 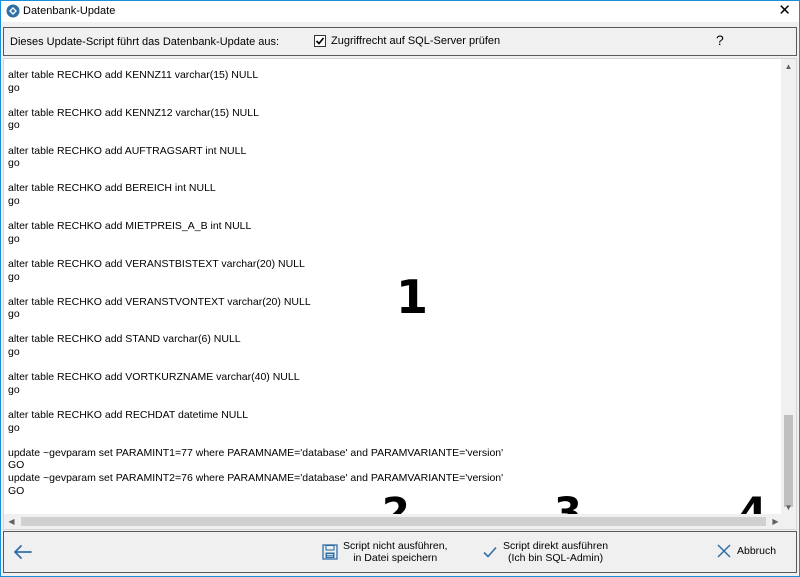 I want to click on floppy-disk-icon, so click(x=330, y=552).